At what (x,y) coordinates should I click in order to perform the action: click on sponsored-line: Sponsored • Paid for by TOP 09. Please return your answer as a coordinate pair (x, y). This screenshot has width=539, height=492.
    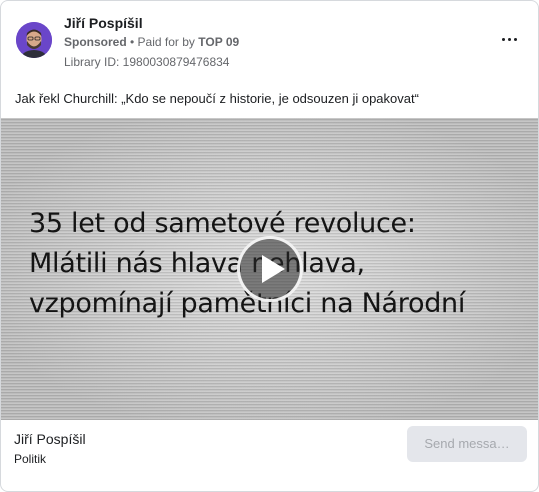
    Looking at the image, I should click on (151, 42).